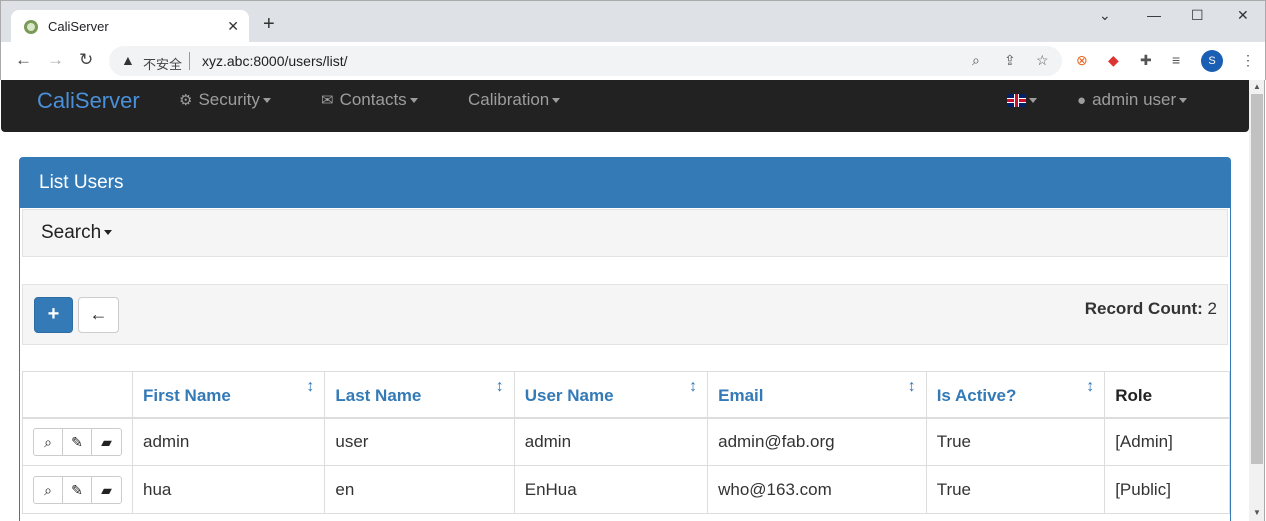 The width and height of the screenshot is (1266, 521). Describe the element at coordinates (228, 441) in the screenshot. I see `cell-first-name: admin` at that location.